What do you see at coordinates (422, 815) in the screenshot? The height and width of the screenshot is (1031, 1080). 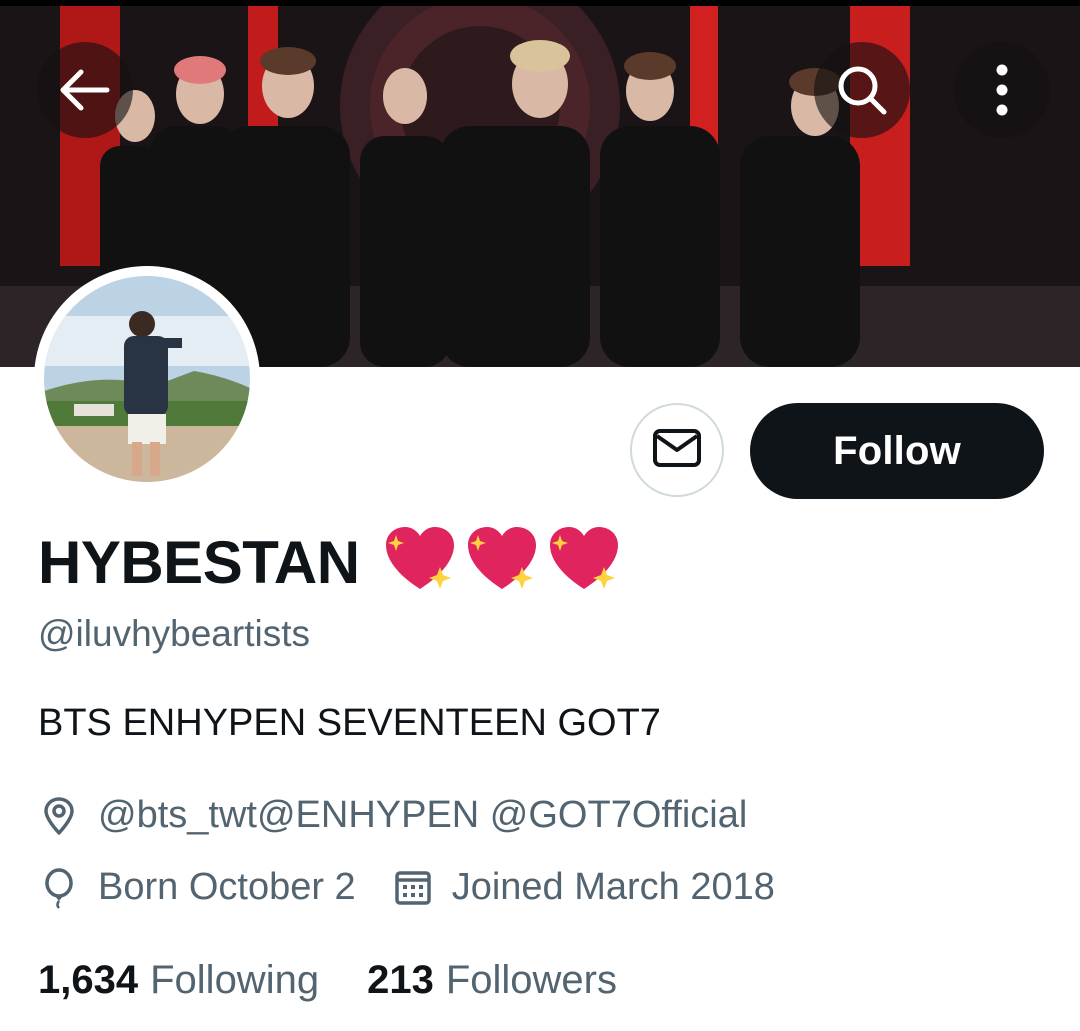 I see `profile-location: @bts_twt@ENHYPEN @GOT7Official` at bounding box center [422, 815].